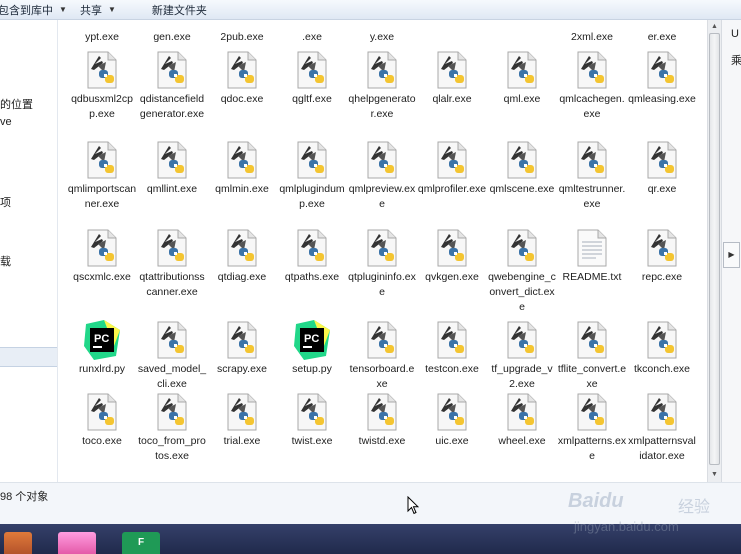 The width and height of the screenshot is (741, 554). I want to click on file-item: qwebengine_convert_dict.exe, so click(522, 273).